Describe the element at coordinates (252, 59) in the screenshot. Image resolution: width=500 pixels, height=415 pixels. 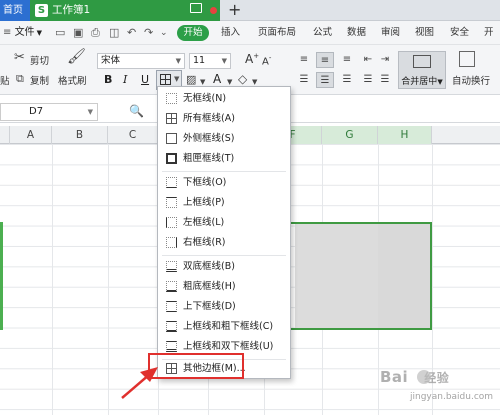
I see `grow-font-button: A+` at that location.